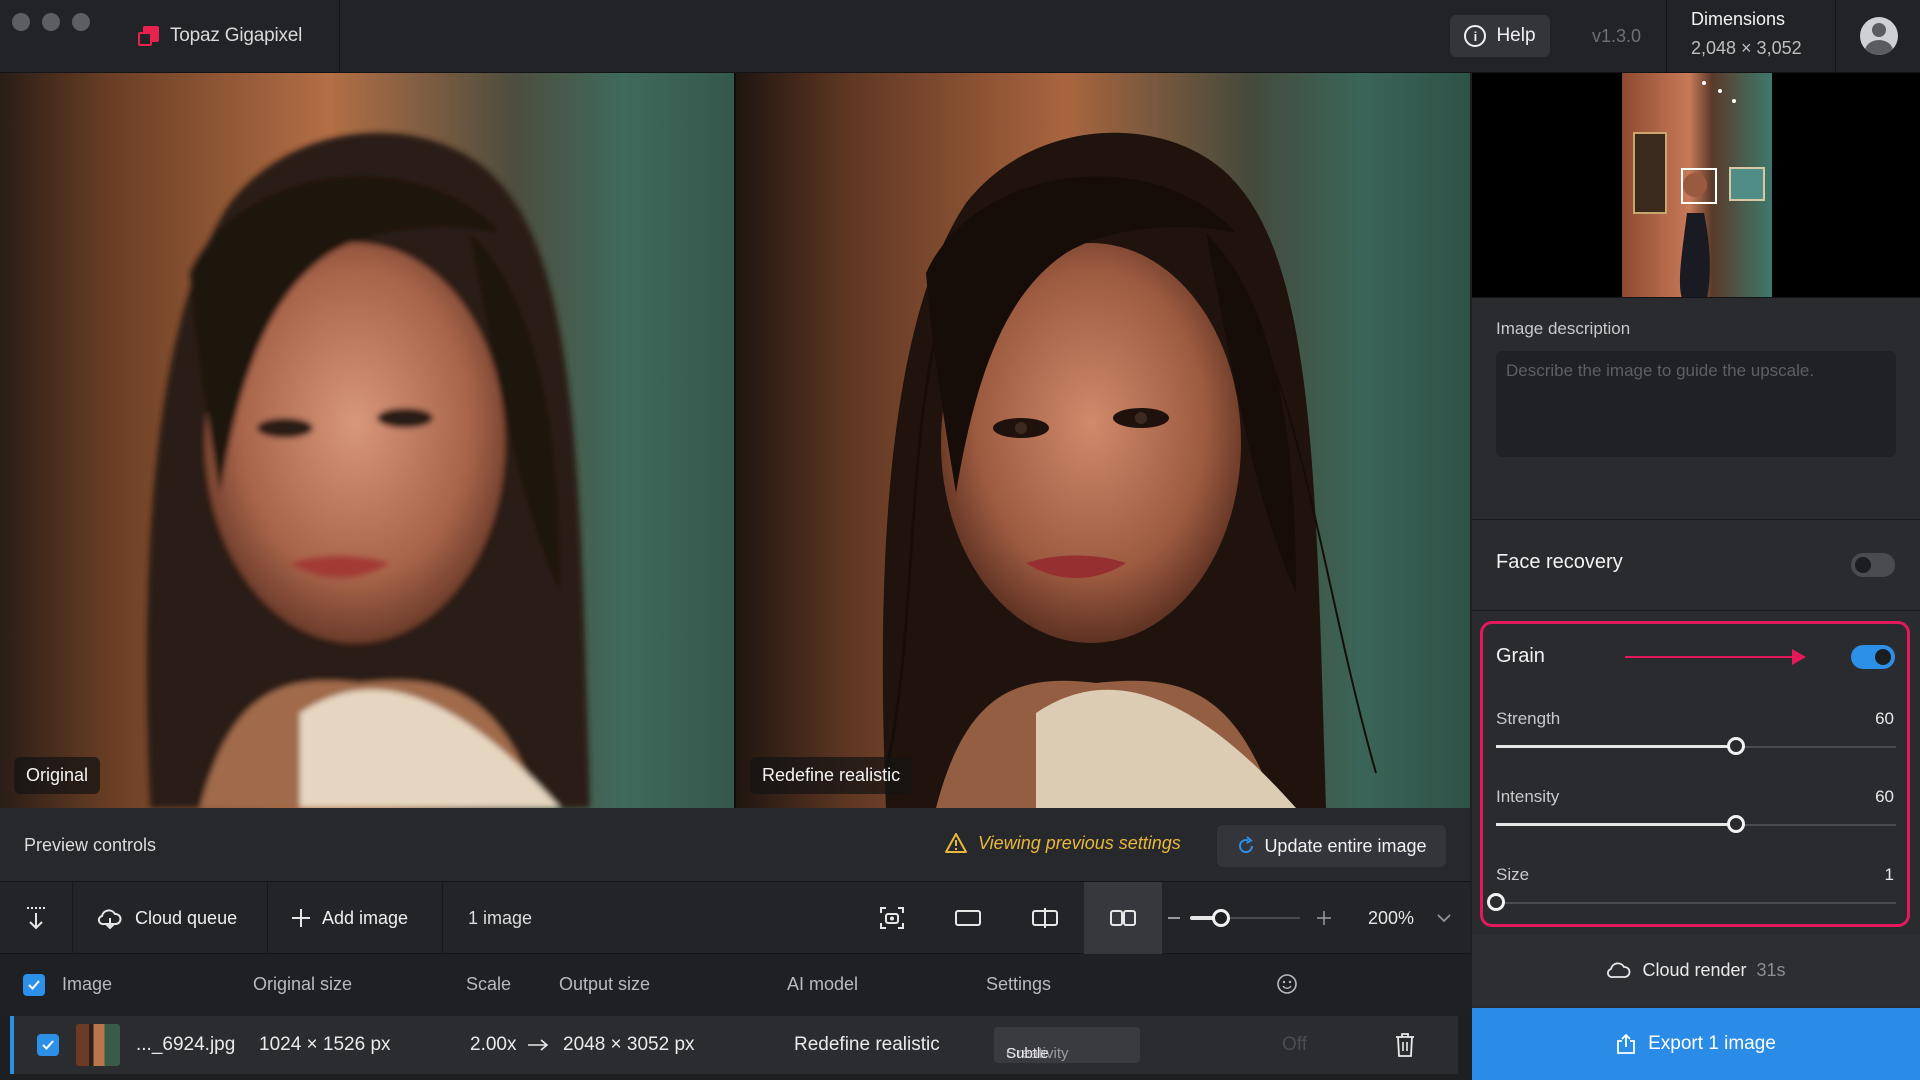  Describe the element at coordinates (1616, 824) in the screenshot. I see `intensity-slider-fill` at that location.